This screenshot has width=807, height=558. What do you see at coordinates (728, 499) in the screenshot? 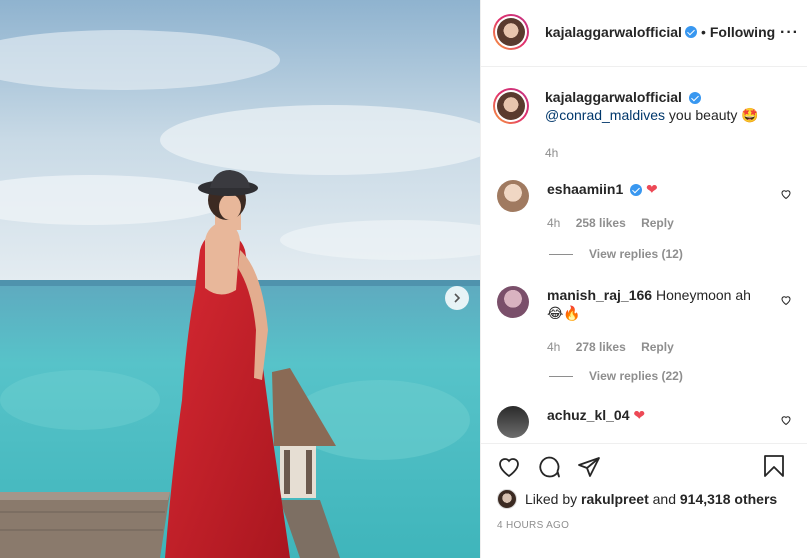
I see `likes-count-button: 914,318 others` at bounding box center [728, 499].